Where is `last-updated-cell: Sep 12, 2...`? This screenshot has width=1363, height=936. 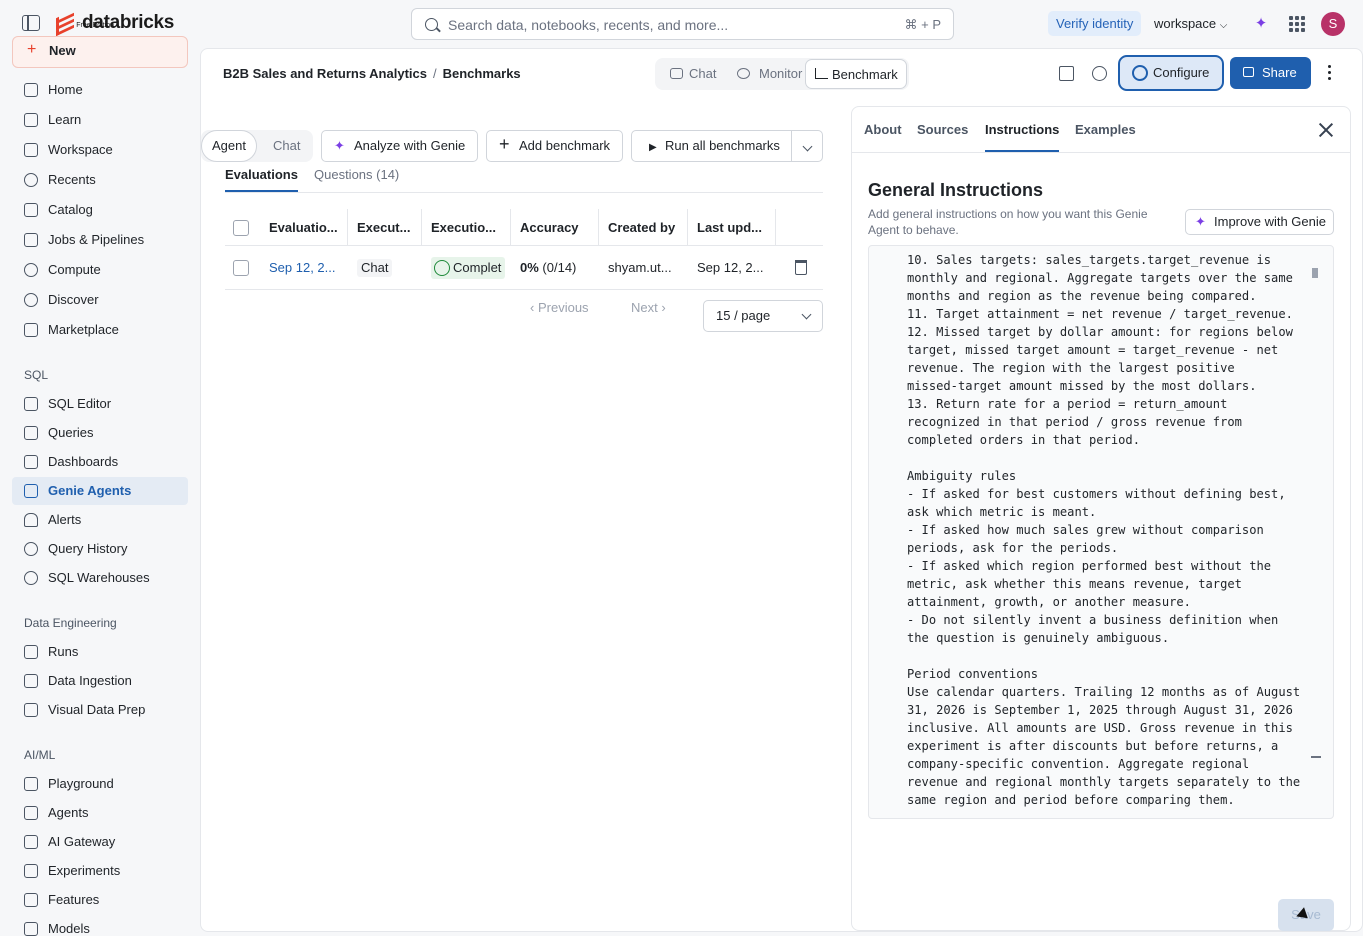 last-updated-cell: Sep 12, 2... is located at coordinates (730, 267).